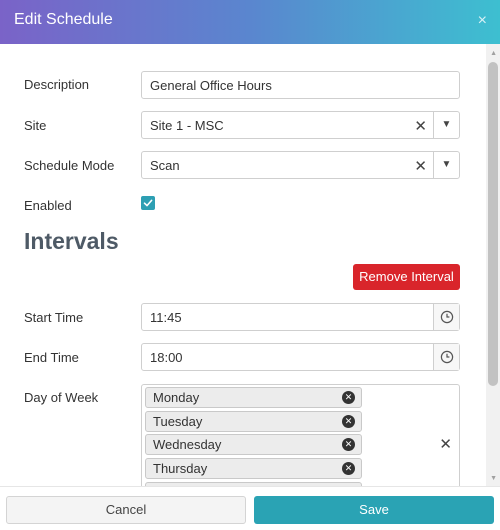 The image size is (500, 530). I want to click on description-field: General Office Hours, so click(300, 85).